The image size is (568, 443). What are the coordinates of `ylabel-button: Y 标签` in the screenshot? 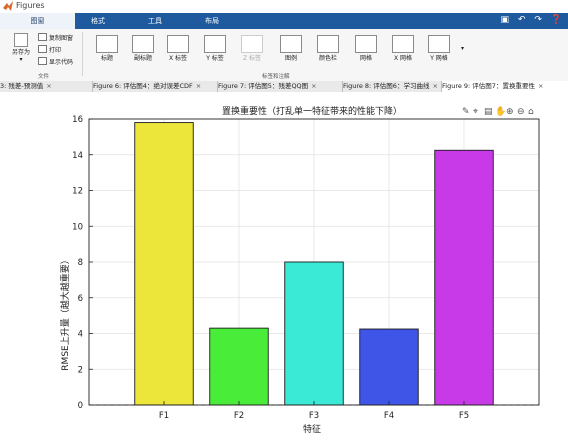 It's located at (215, 48).